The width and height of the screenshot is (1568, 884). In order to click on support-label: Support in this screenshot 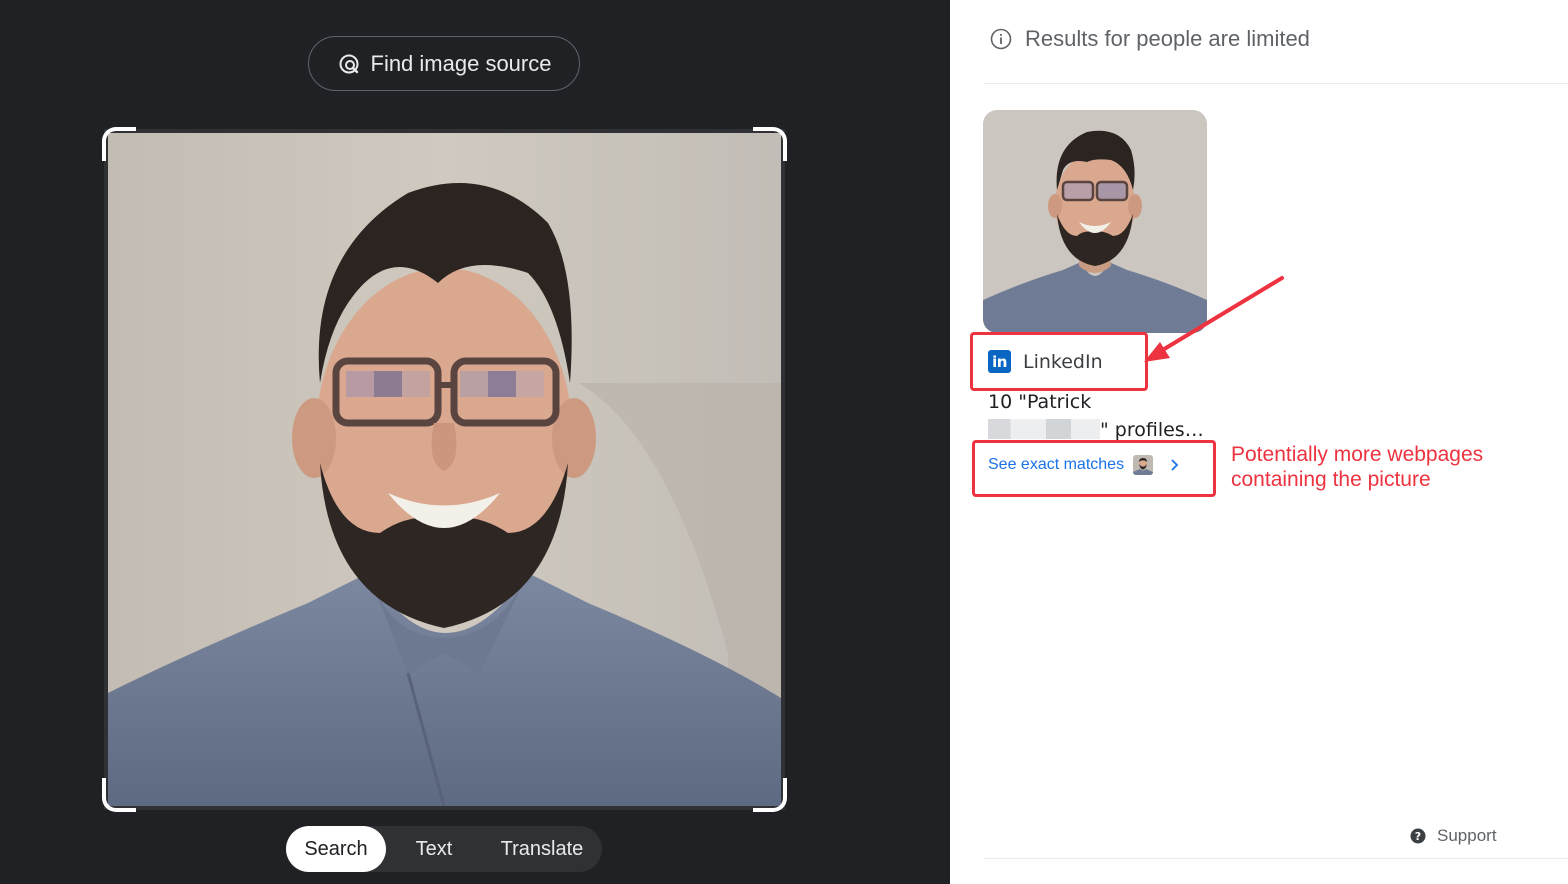, I will do `click(1467, 835)`.